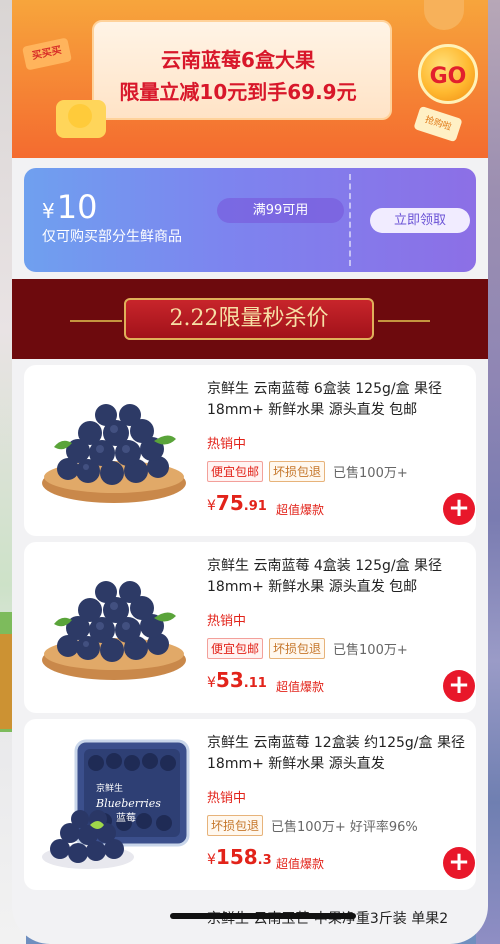  Describe the element at coordinates (112, 237) in the screenshot. I see `coupon-description: 仅可购买部分生鲜商品` at that location.